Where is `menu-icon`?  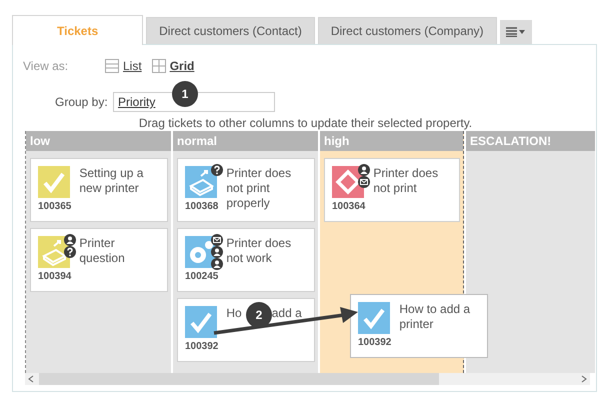 menu-icon is located at coordinates (516, 32).